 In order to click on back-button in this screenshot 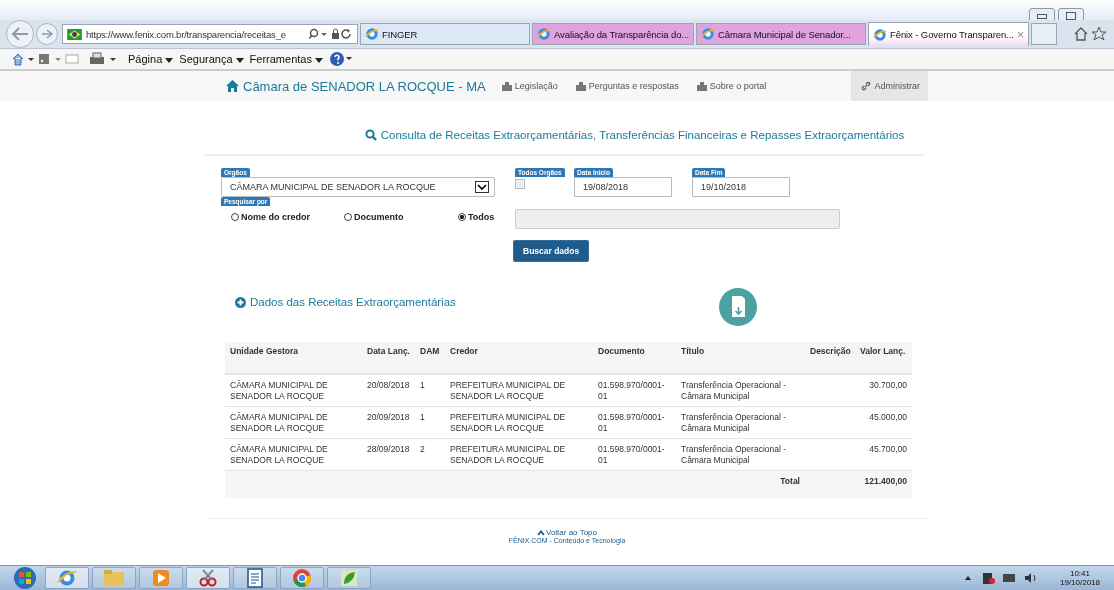, I will do `click(20, 34)`.